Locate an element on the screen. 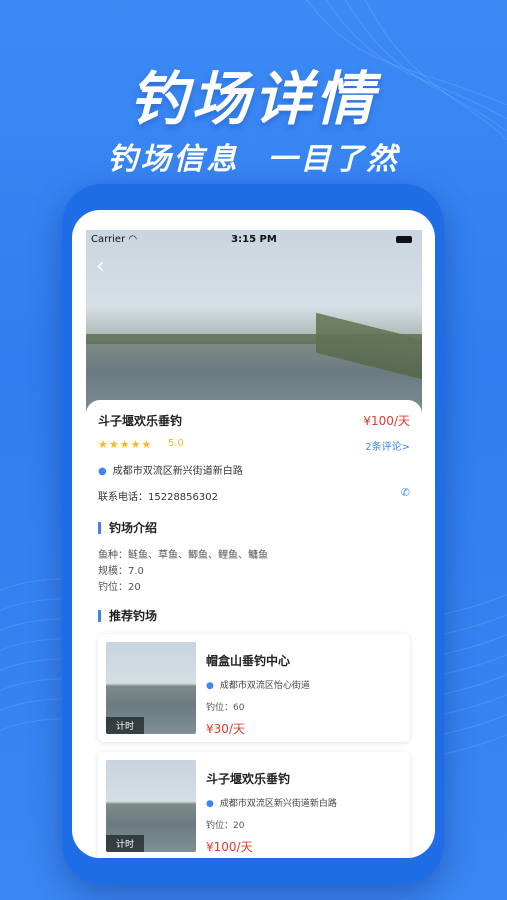 The image size is (507, 900). promo-subline-right: 一目了然 is located at coordinates (333, 159).